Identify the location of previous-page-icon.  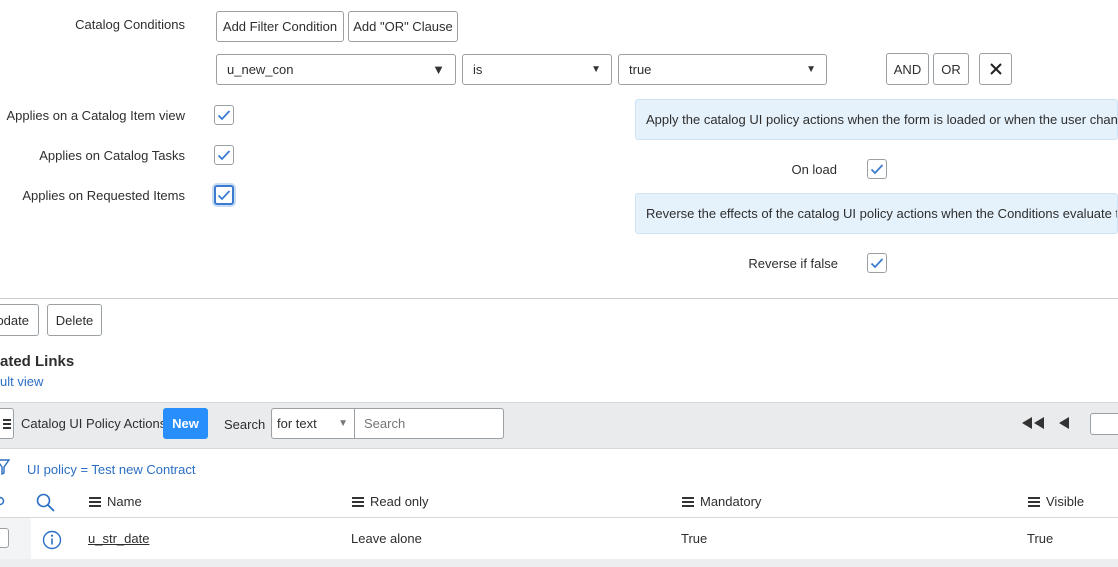
(1064, 424).